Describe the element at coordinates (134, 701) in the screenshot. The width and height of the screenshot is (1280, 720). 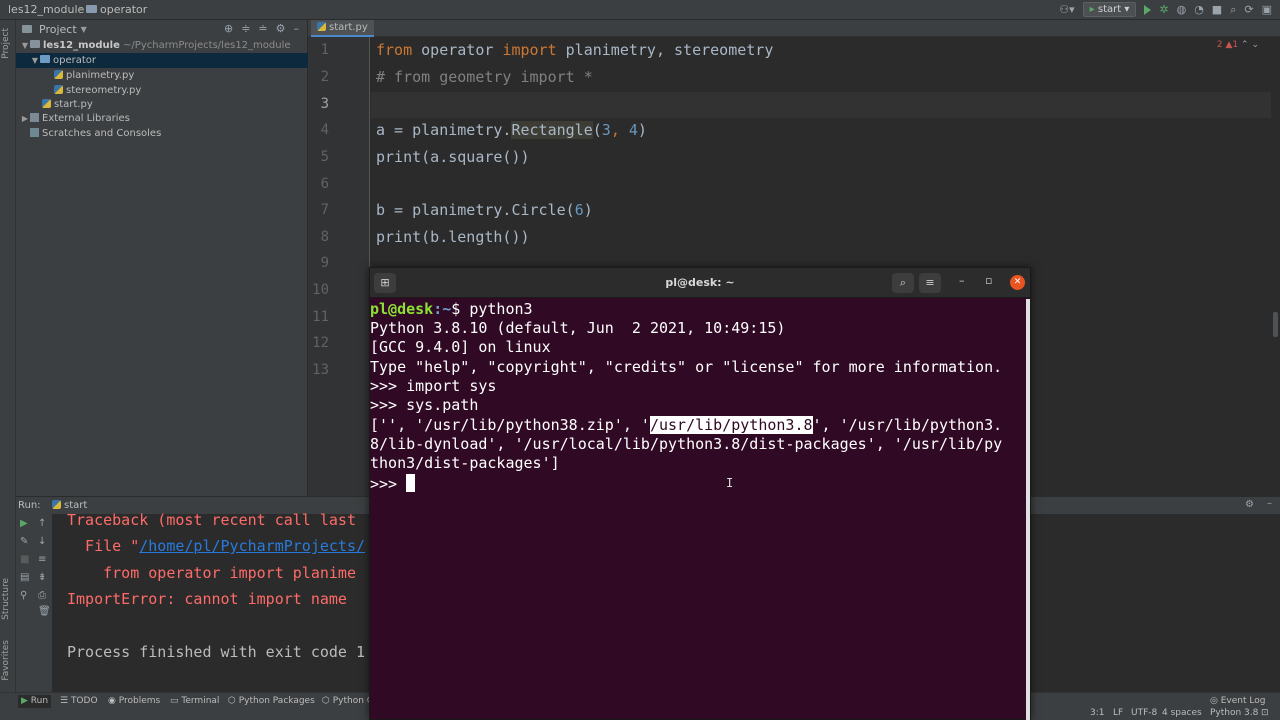
I see `bottom-tab-problems: ◉ Problems` at that location.